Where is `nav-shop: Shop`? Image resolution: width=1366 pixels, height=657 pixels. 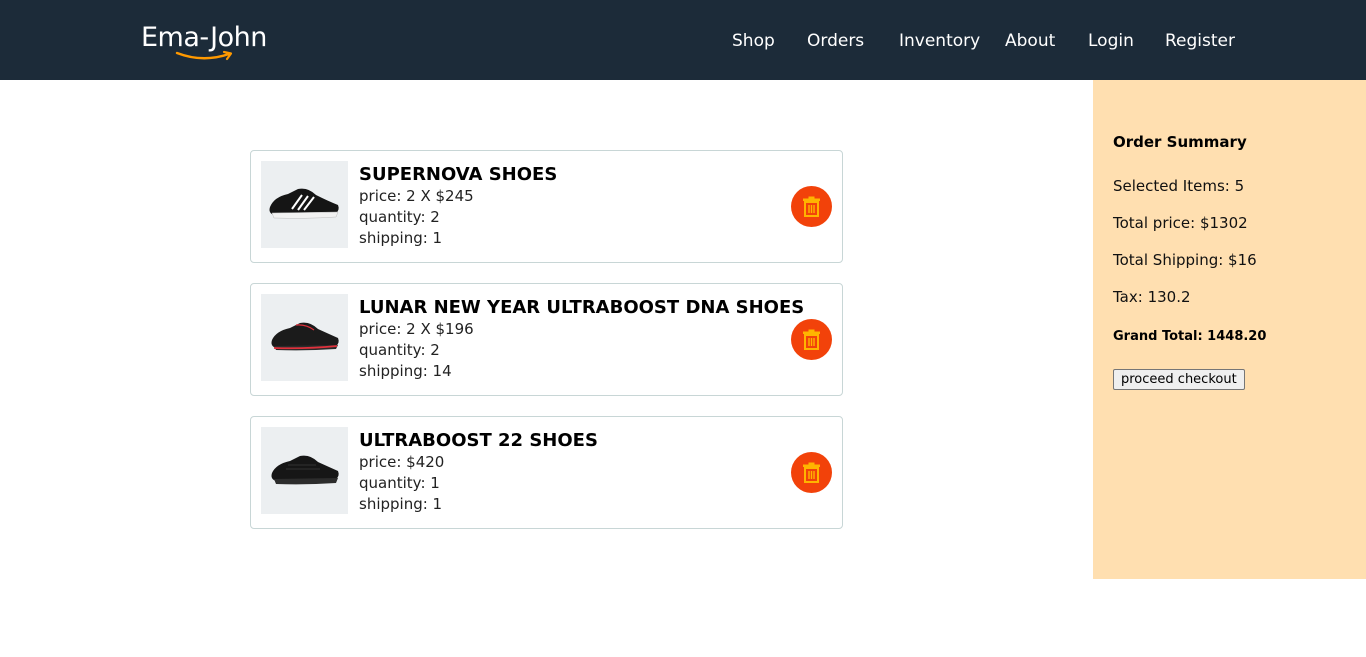 nav-shop: Shop is located at coordinates (753, 41).